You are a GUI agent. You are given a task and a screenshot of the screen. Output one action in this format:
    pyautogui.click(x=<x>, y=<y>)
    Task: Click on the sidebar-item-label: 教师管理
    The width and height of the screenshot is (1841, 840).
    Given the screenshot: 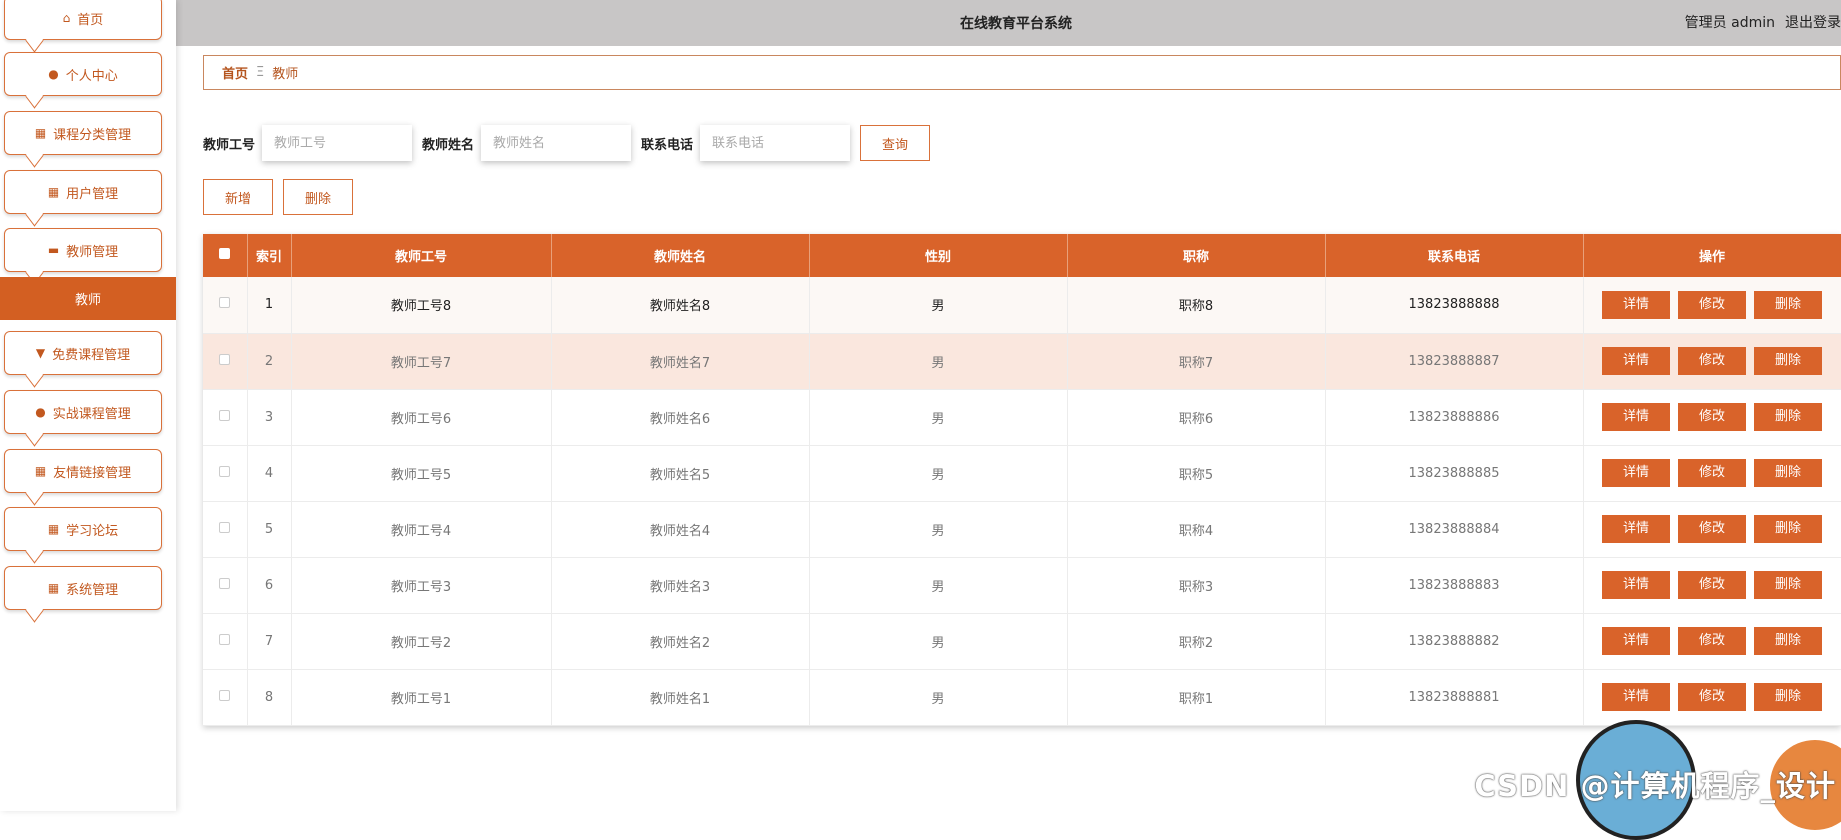 What is the action you would take?
    pyautogui.click(x=92, y=250)
    